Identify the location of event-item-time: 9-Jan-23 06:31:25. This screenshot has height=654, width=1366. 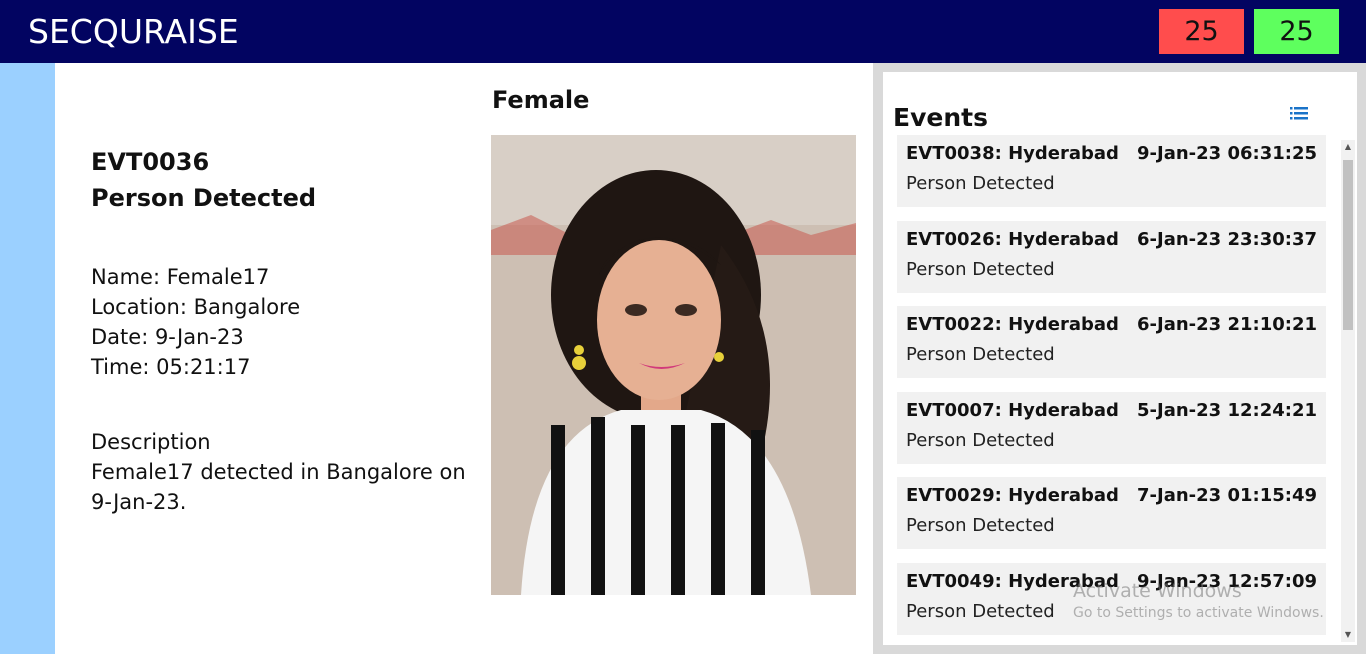
(1227, 153).